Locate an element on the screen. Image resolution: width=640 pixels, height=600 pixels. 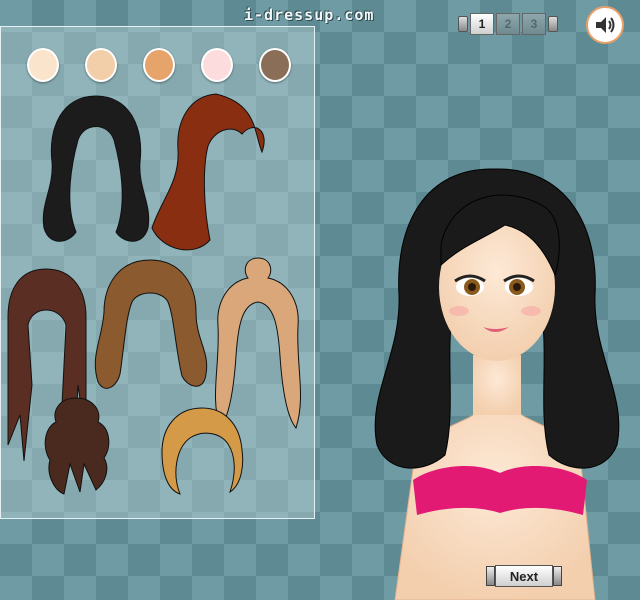
site-logo: i-dressup.com is located at coordinates (309, 15).